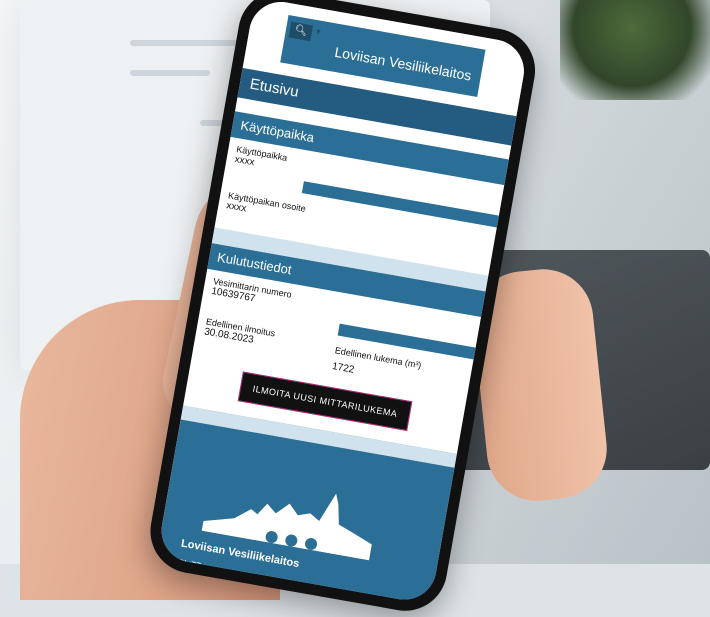 This screenshot has width=710, height=617. I want to click on background-plant, so click(635, 50).